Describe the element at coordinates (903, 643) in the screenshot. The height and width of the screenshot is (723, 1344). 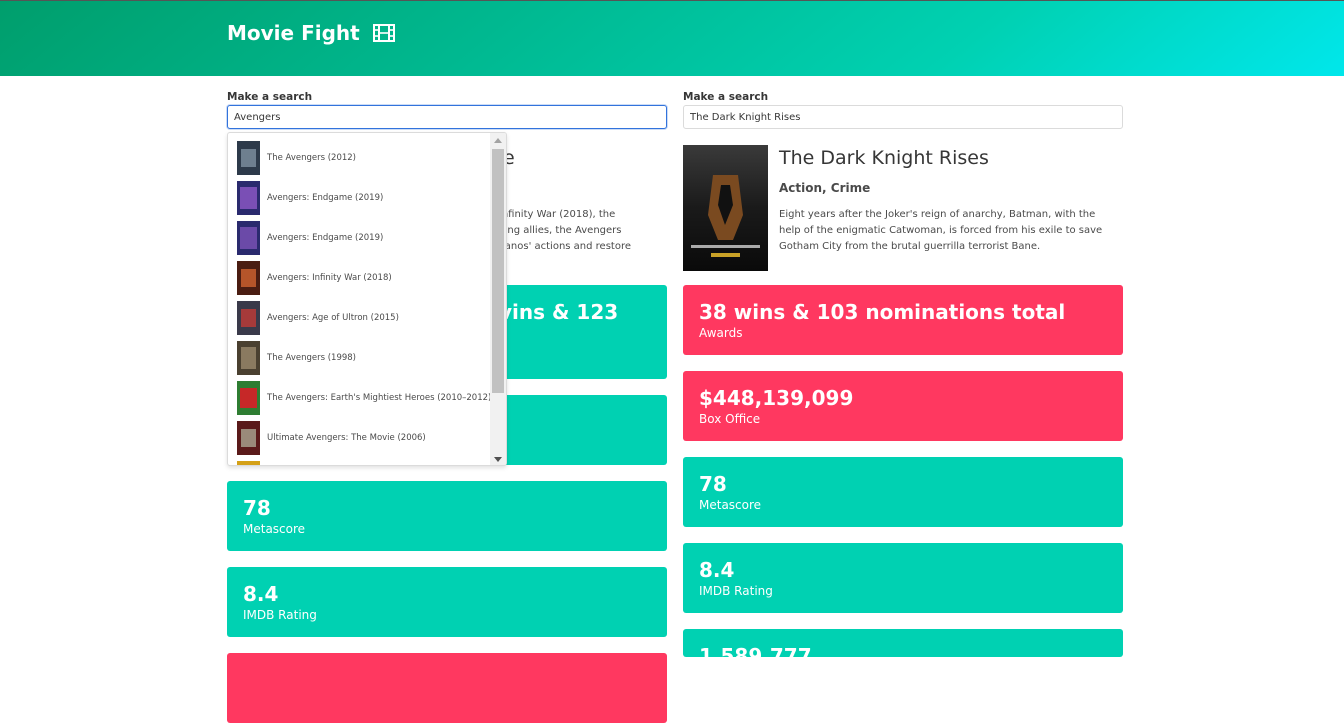
I see `right-votes-card: 1,589,777` at that location.